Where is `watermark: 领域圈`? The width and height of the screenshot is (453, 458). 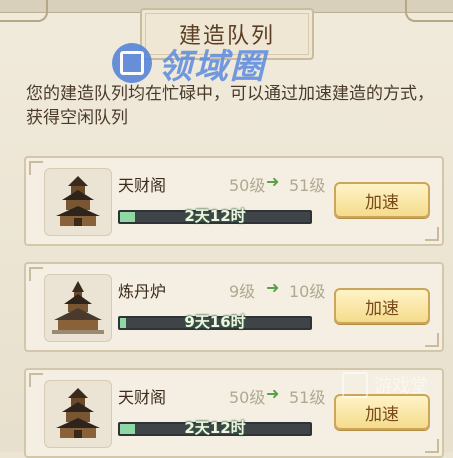 watermark: 领域圈 is located at coordinates (189, 63).